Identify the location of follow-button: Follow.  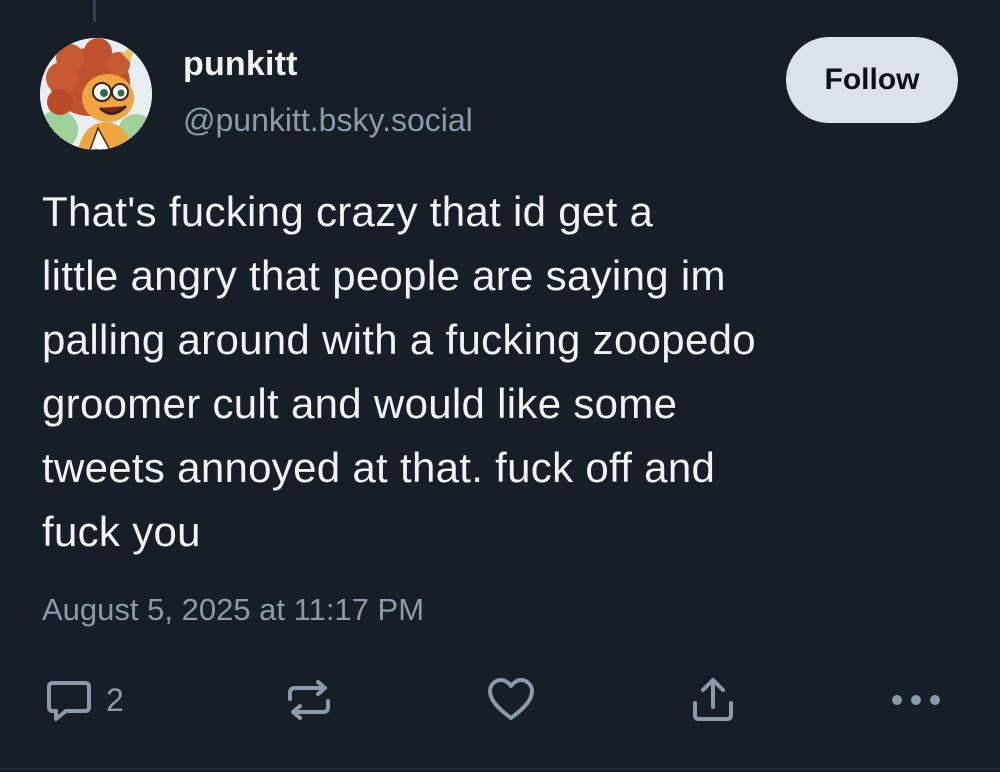
(872, 80).